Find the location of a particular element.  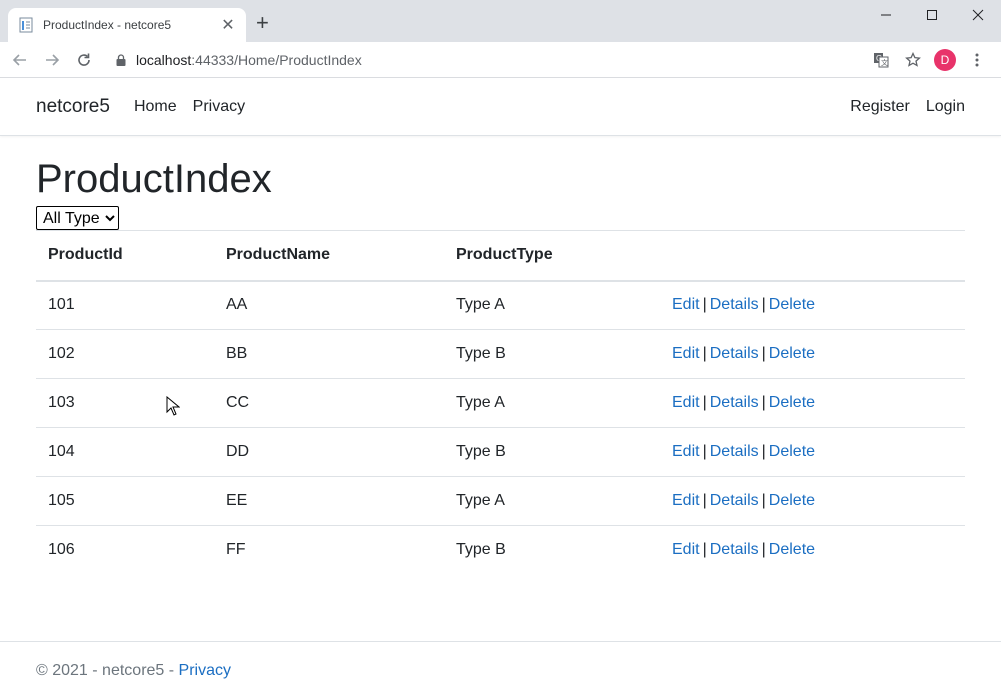

svg-text: 文 is located at coordinates (884, 62).